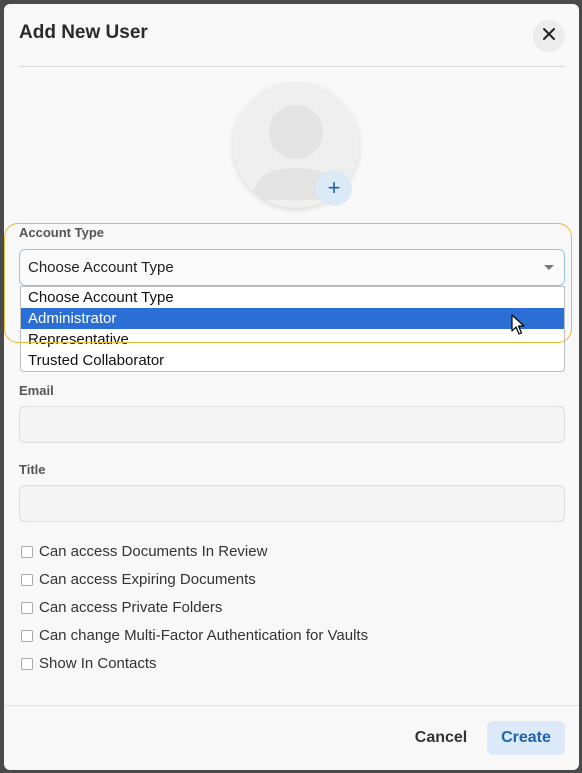 The width and height of the screenshot is (582, 773). Describe the element at coordinates (32, 469) in the screenshot. I see `title-label: Title` at that location.